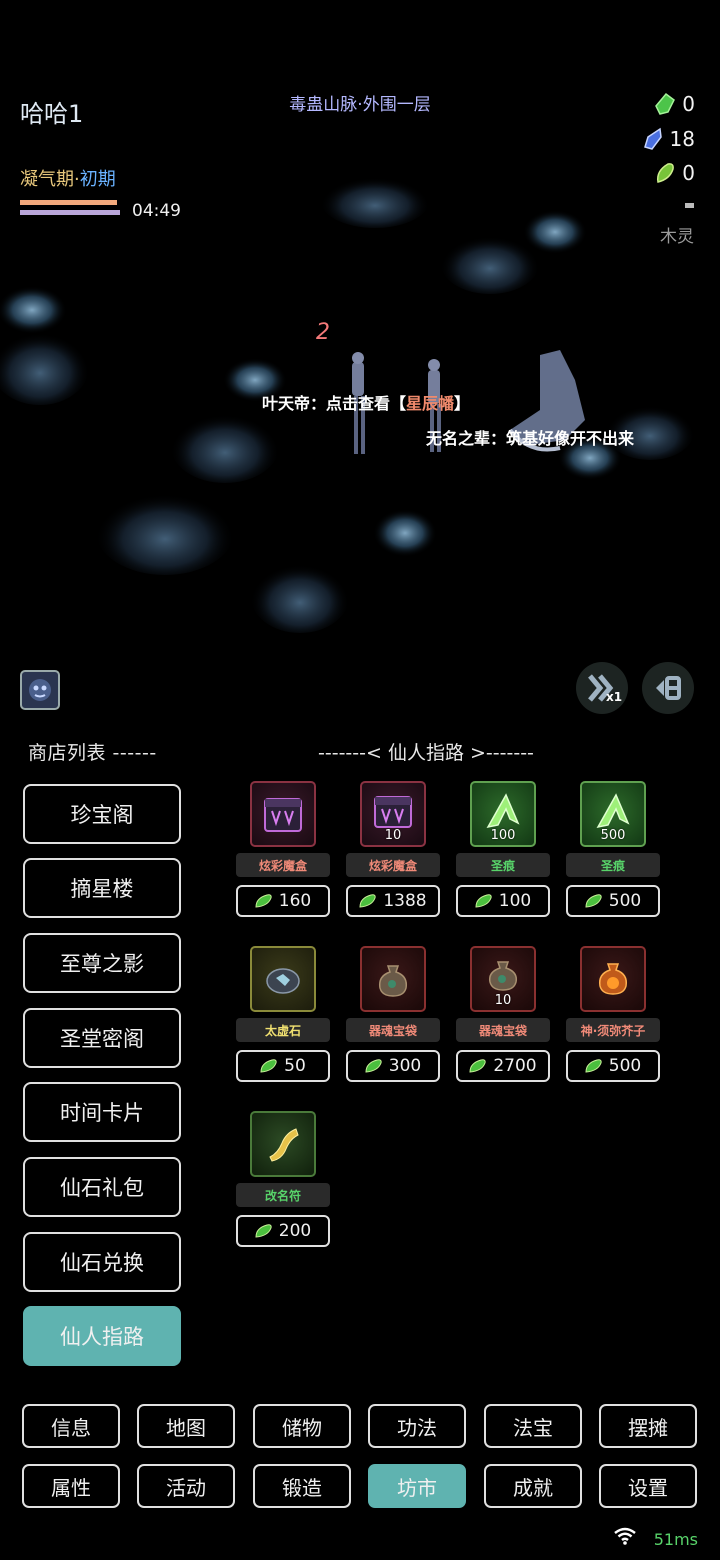 Image resolution: width=720 pixels, height=1560 pixels. What do you see at coordinates (302, 1486) in the screenshot?
I see `nav-forge: 锻造` at bounding box center [302, 1486].